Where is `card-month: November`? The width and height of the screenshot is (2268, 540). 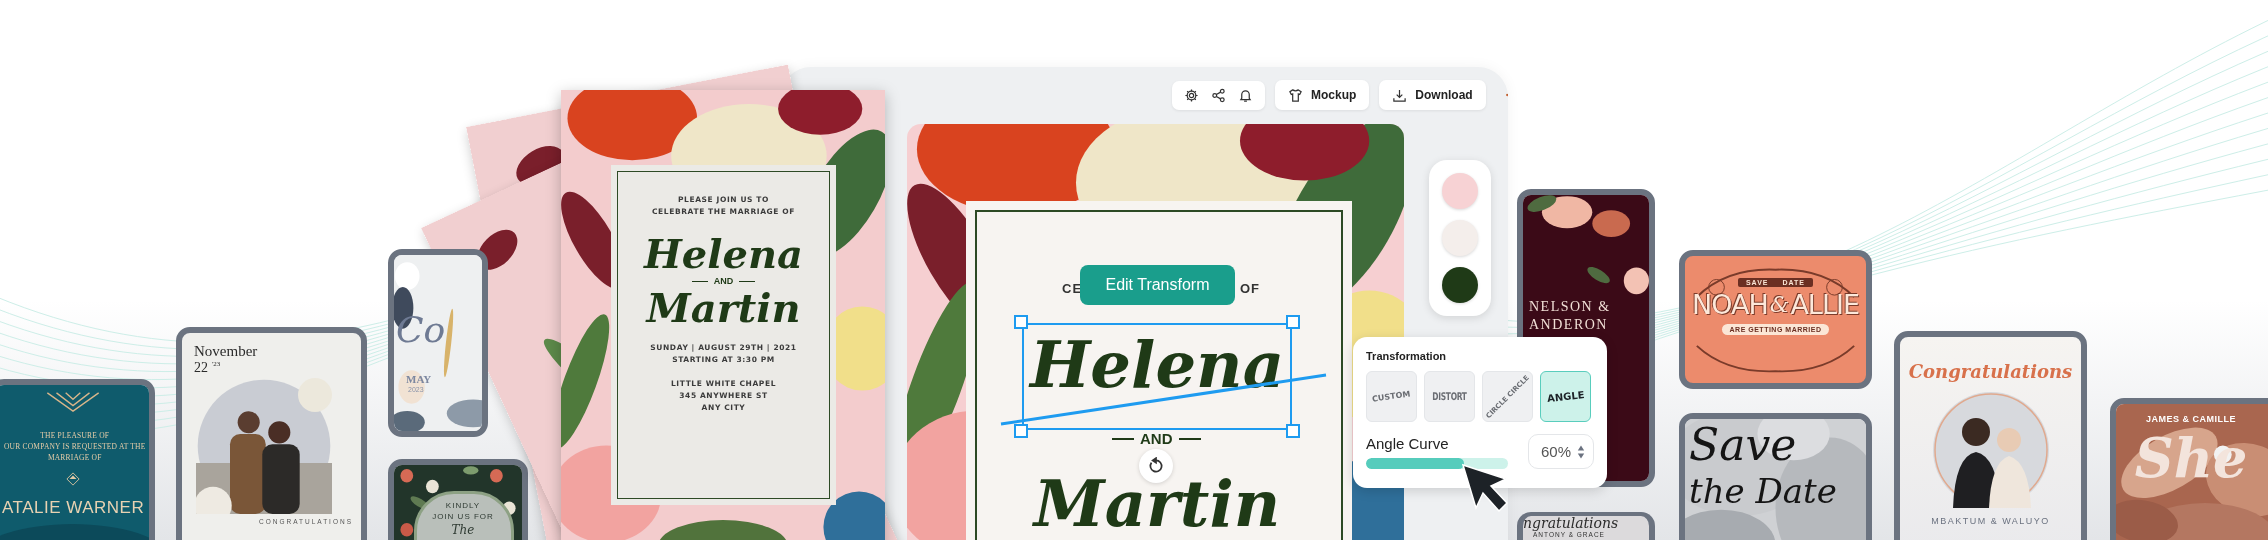
card-month: November is located at coordinates (226, 351).